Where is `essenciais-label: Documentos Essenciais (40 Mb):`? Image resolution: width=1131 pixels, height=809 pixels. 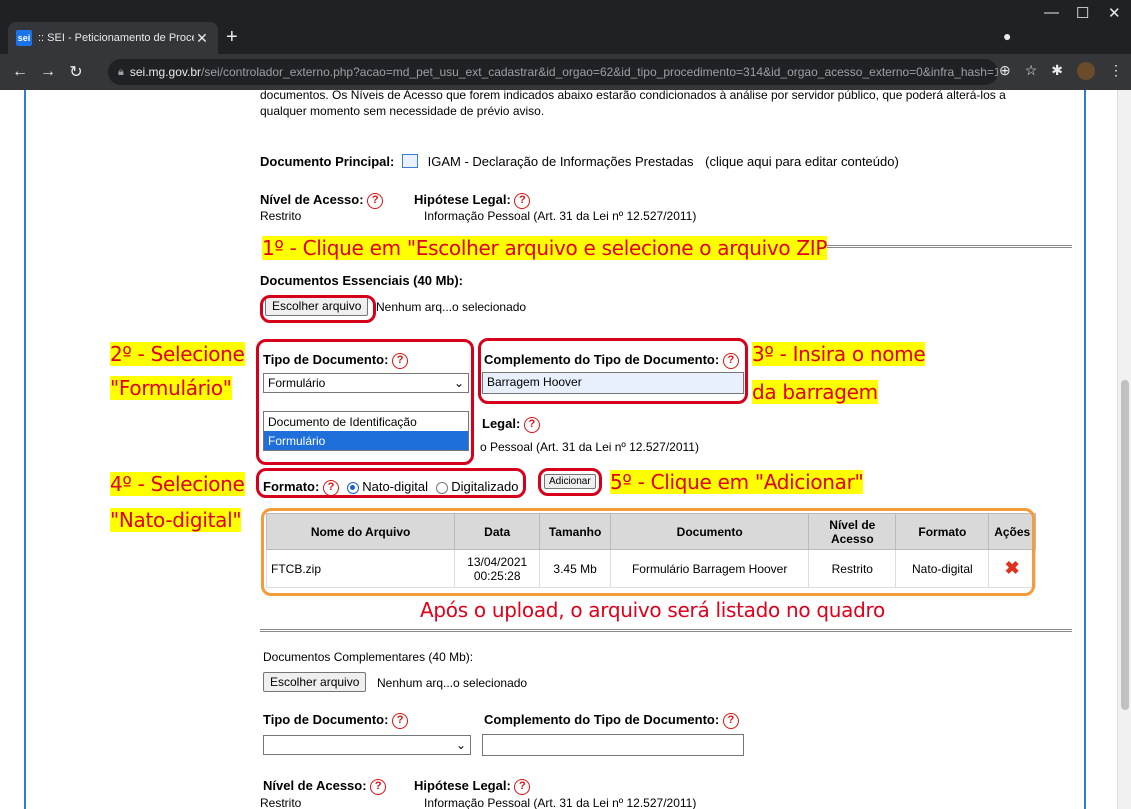
essenciais-label: Documentos Essenciais (40 Mb): is located at coordinates (361, 280).